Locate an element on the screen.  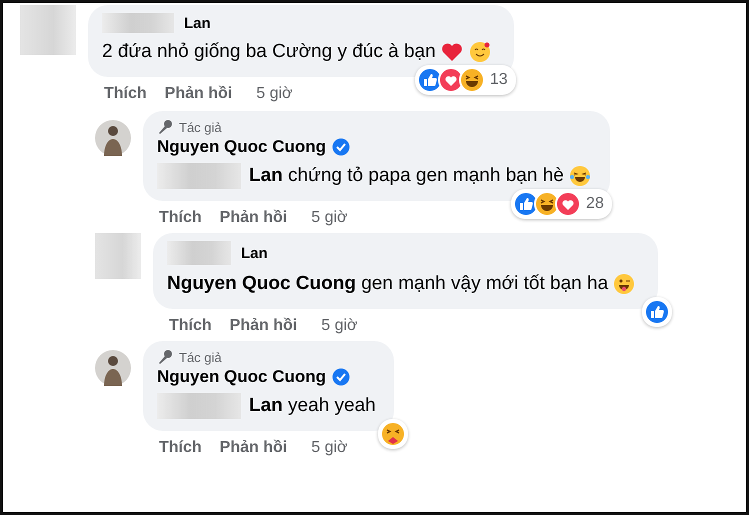
reaction-summary: 13 is located at coordinates (465, 80).